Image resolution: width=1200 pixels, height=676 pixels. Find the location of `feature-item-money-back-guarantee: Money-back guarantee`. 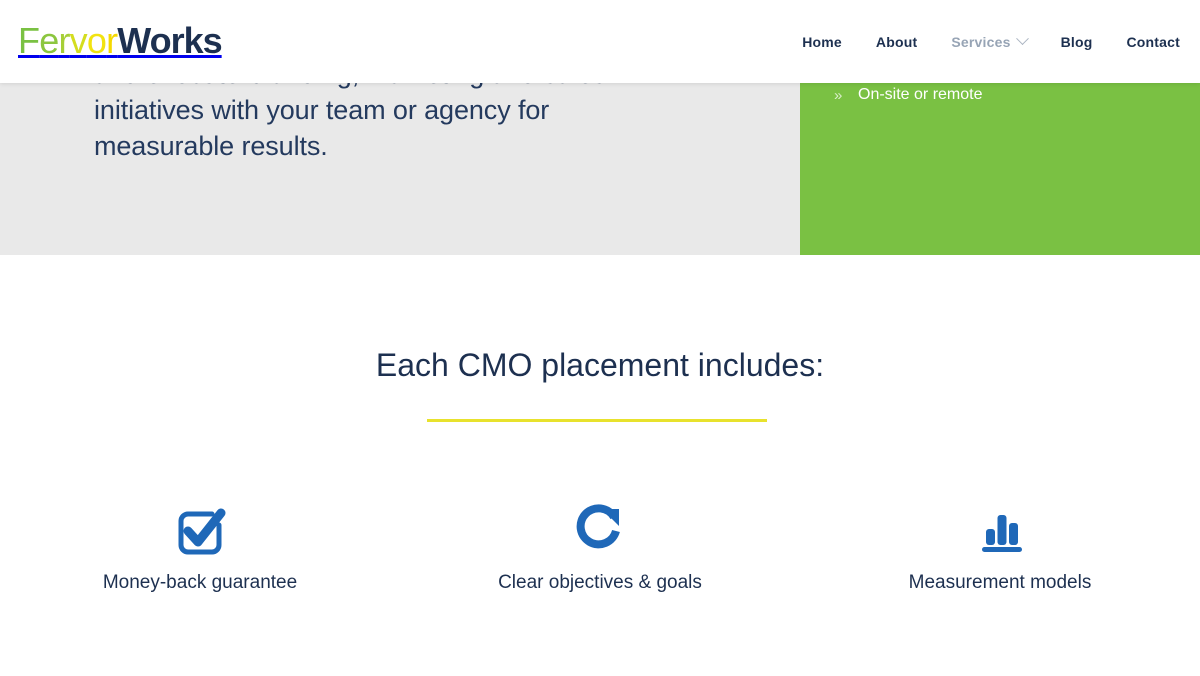

feature-item-money-back-guarantee: Money-back guarantee is located at coordinates (200, 547).